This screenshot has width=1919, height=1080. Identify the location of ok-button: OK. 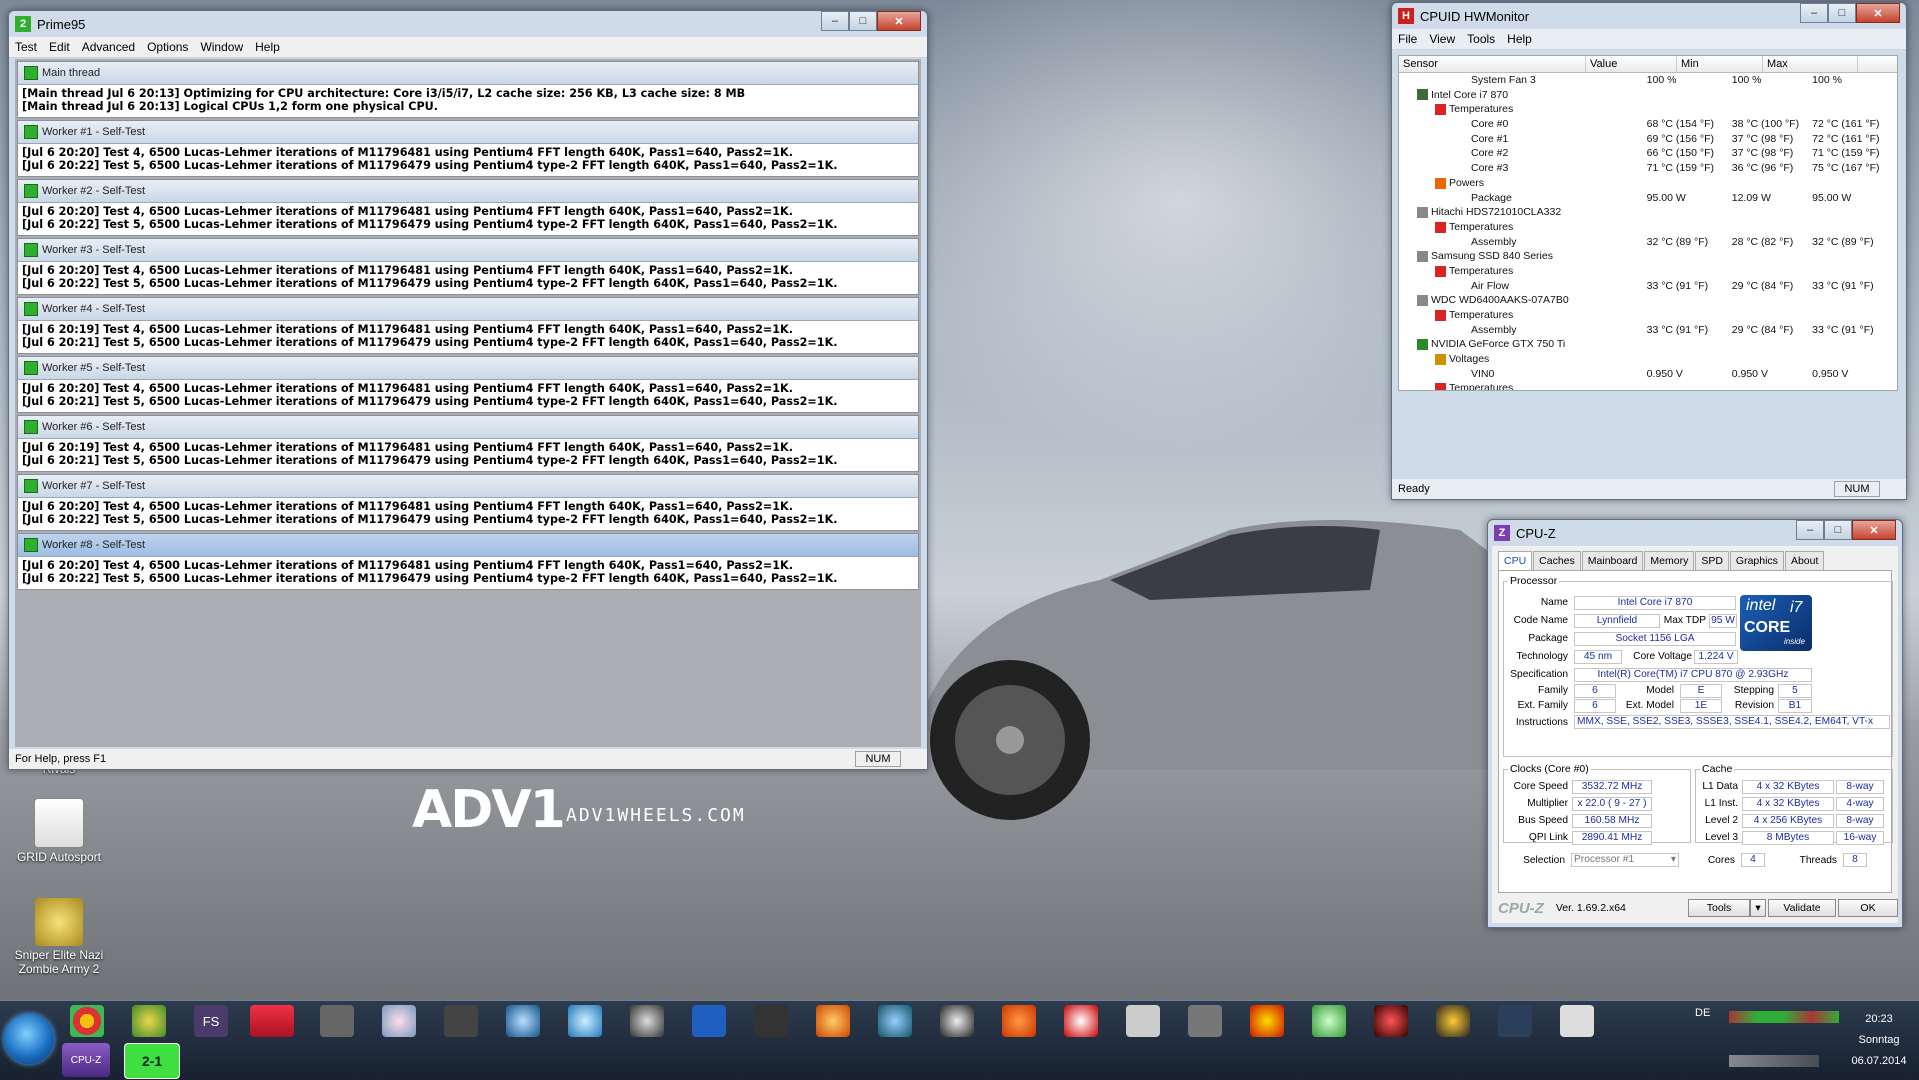
(1868, 908).